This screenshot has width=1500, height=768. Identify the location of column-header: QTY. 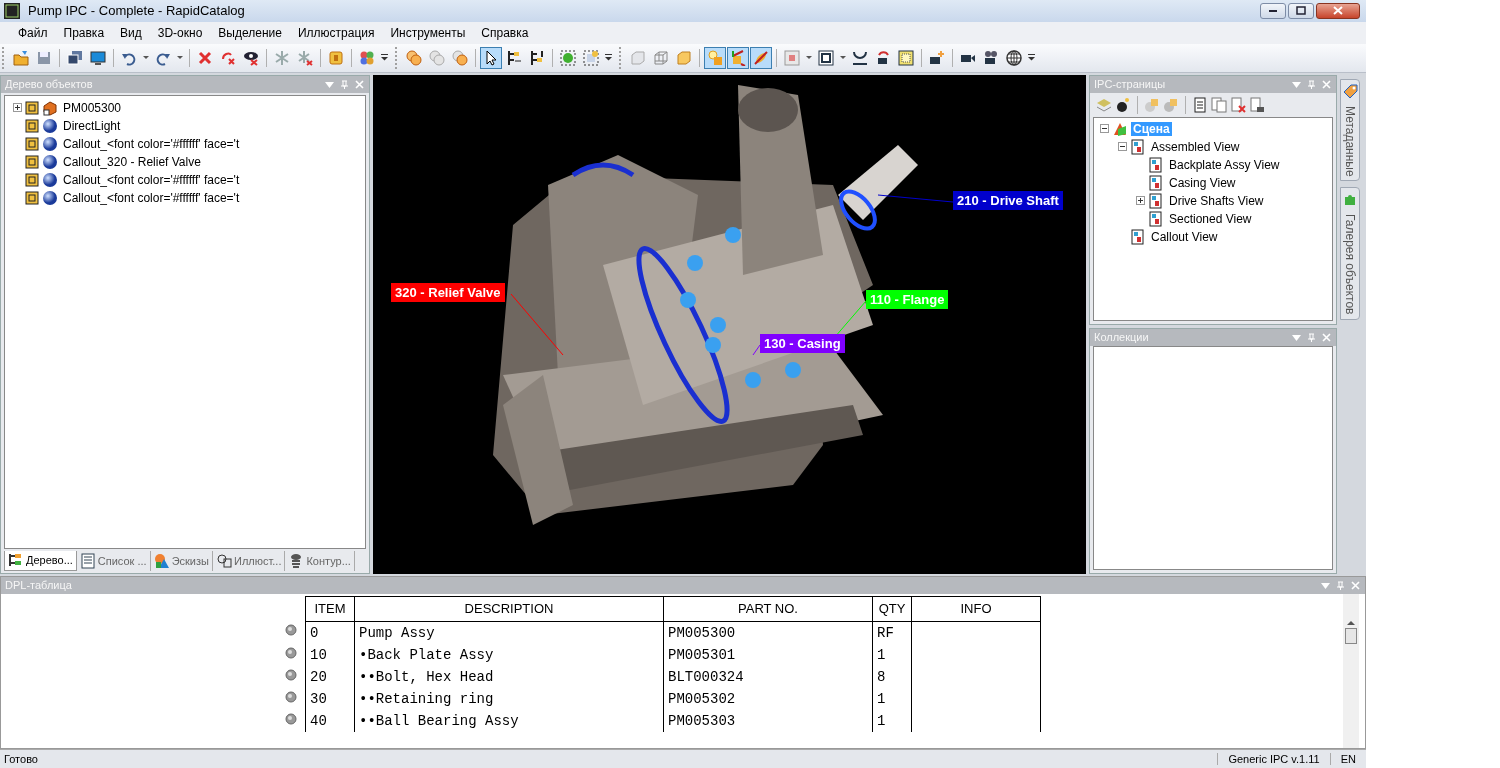
(892, 609).